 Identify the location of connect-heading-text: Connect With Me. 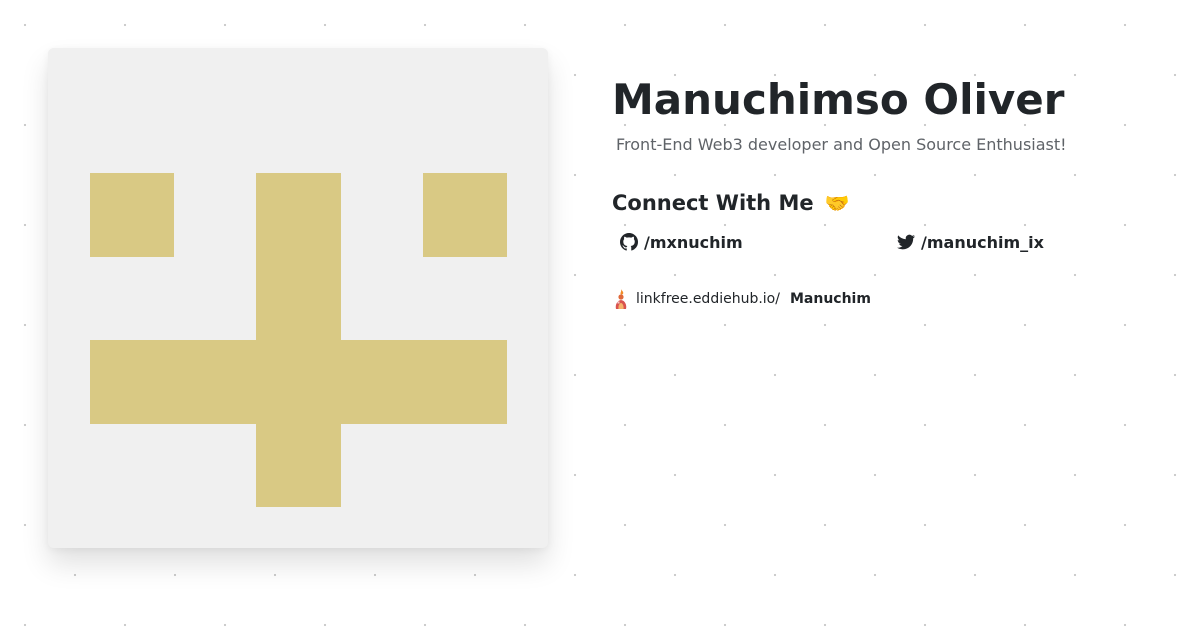
(713, 203).